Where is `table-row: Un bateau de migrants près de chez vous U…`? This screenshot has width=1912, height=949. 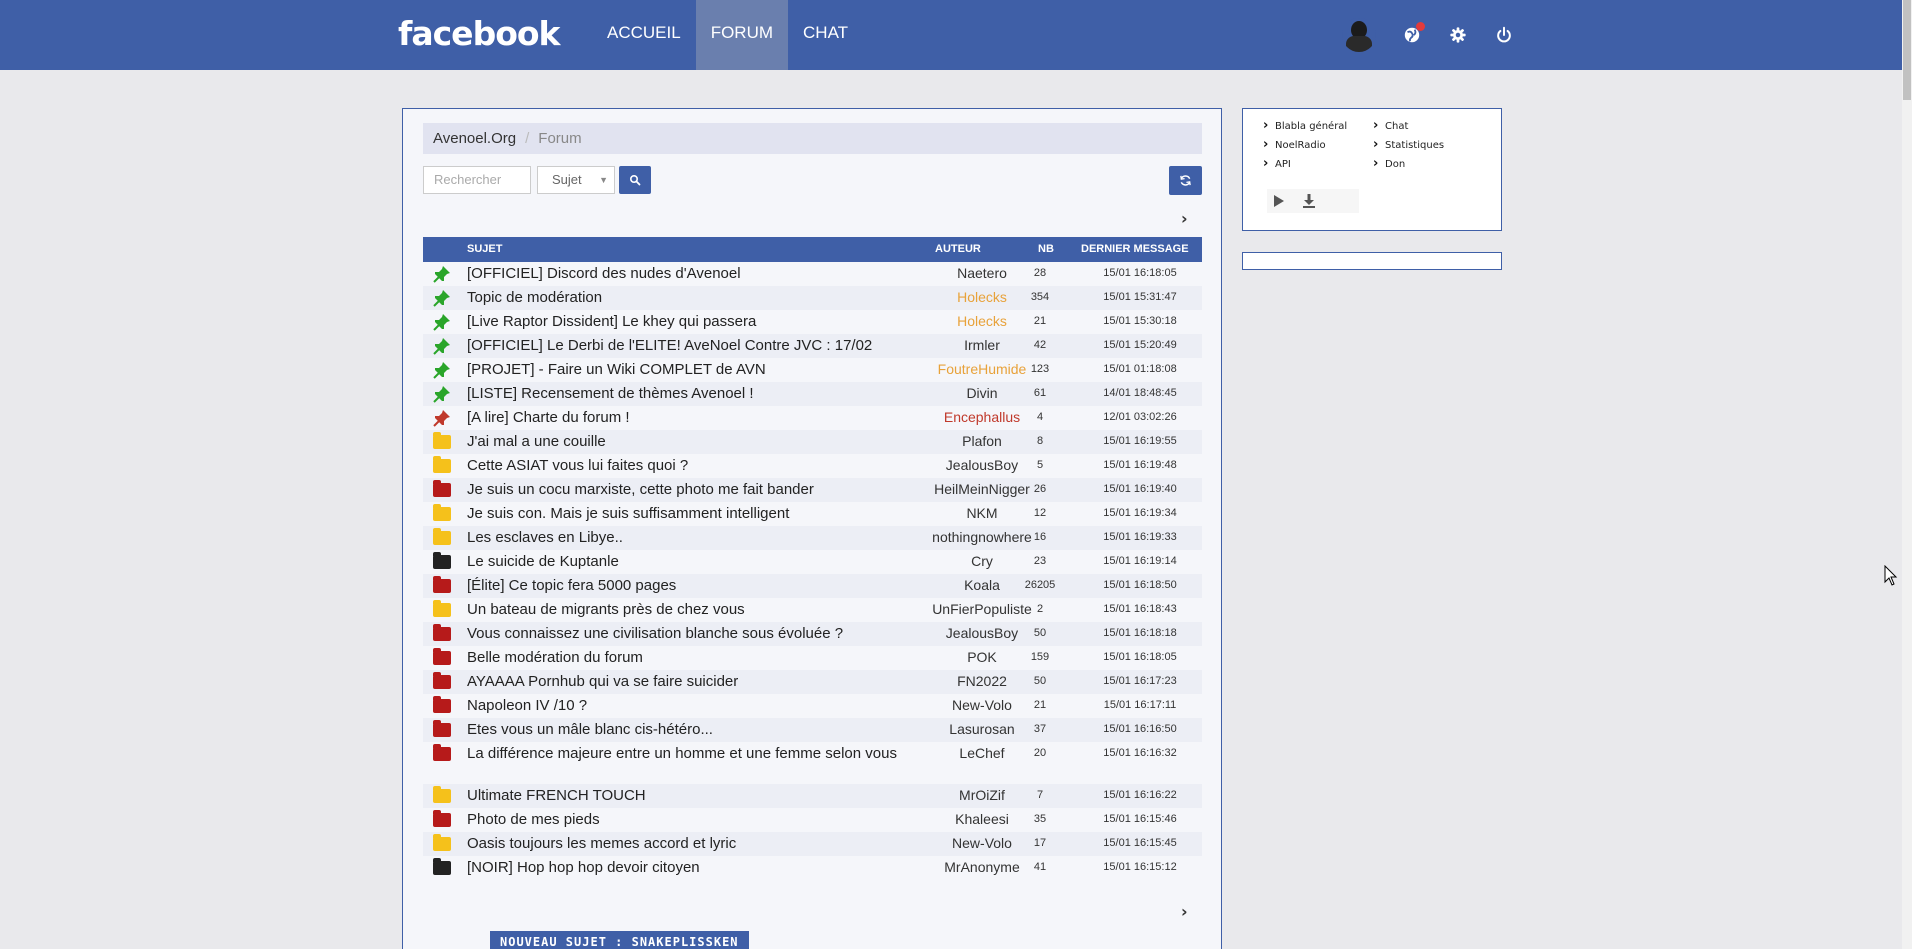 table-row: Un bateau de migrants près de chez vous U… is located at coordinates (812, 610).